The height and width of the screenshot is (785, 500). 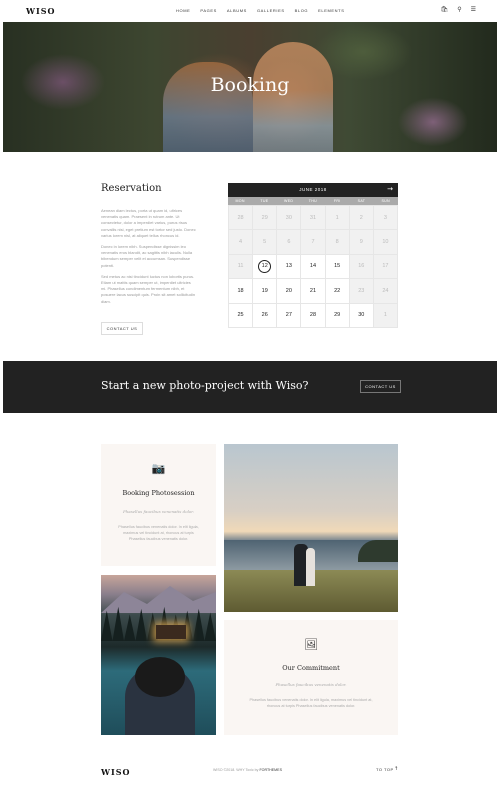 I want to click on calendar-day-number: 15, so click(x=337, y=266).